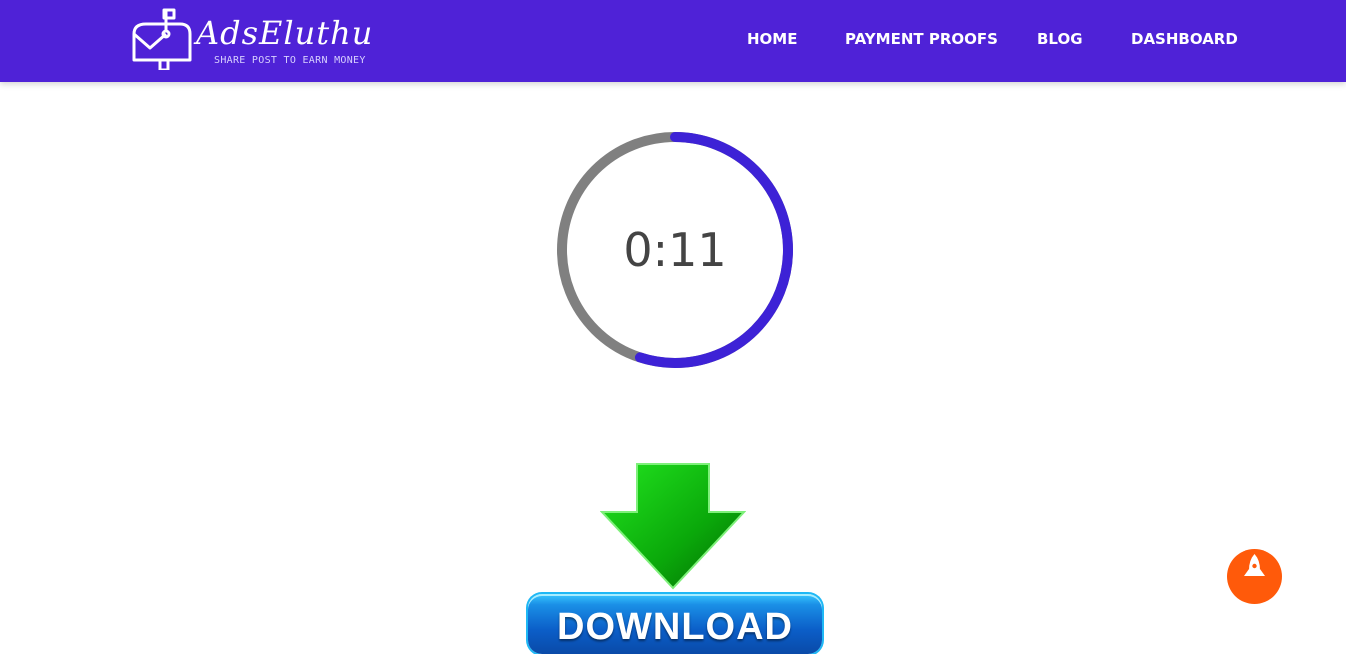 The image size is (1346, 654). What do you see at coordinates (285, 33) in the screenshot?
I see `brand-name: AdsEluthu` at bounding box center [285, 33].